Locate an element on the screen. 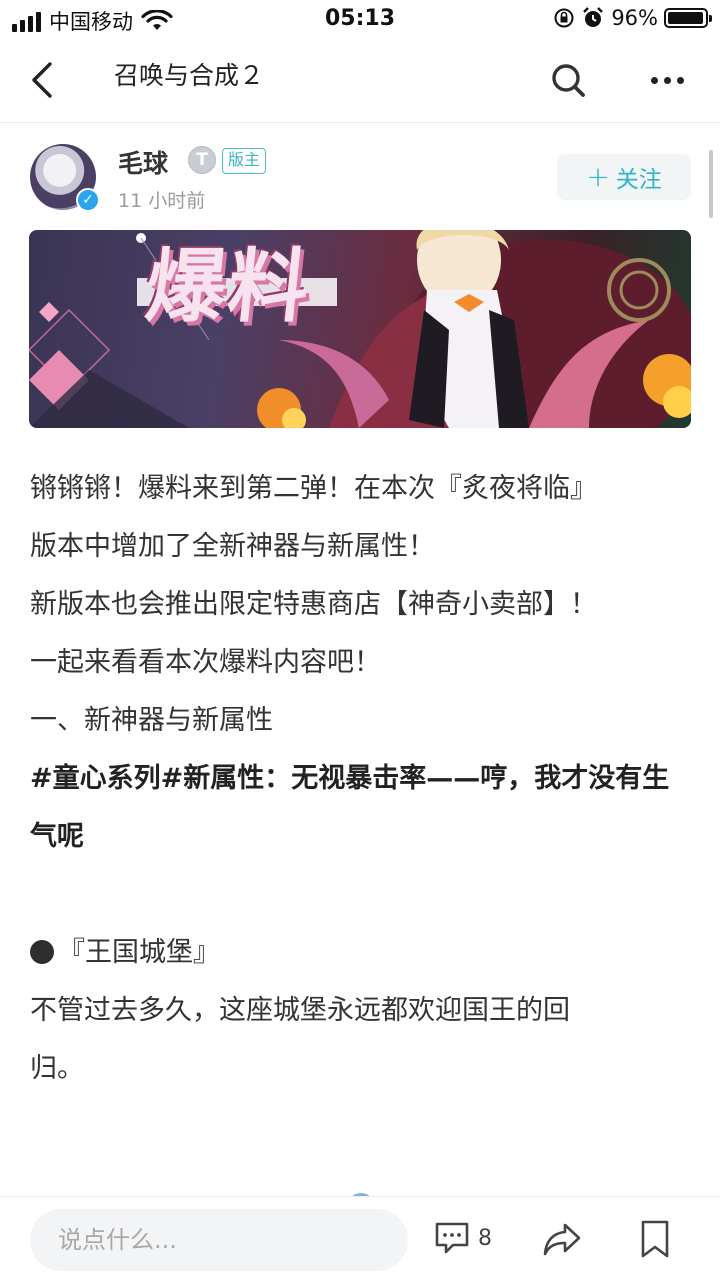 The width and height of the screenshot is (720, 1281). article-line: 锵锵锵！爆料来到第二弹！在本次『炙夜将临』 is located at coordinates (313, 488).